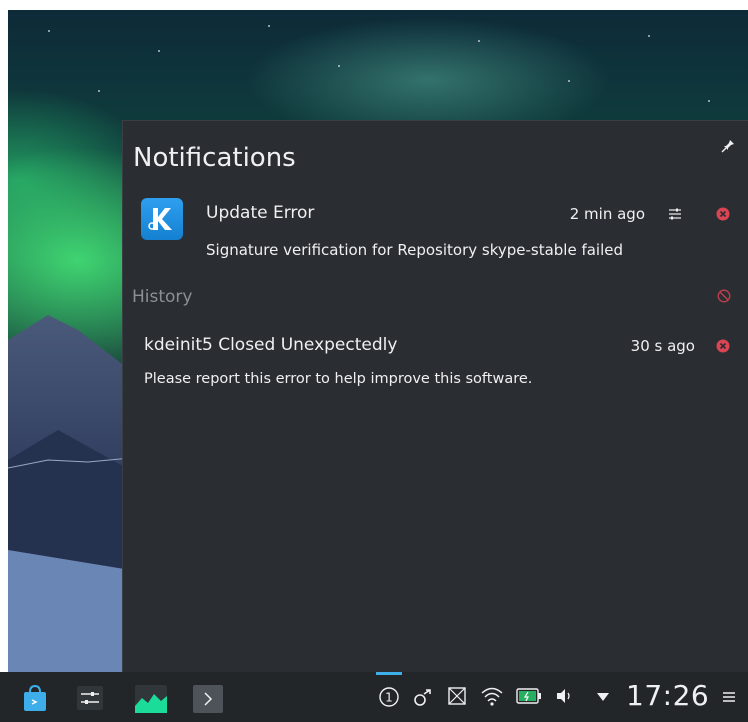 The image size is (748, 722). What do you see at coordinates (457, 696) in the screenshot?
I see `clipboard-icon` at bounding box center [457, 696].